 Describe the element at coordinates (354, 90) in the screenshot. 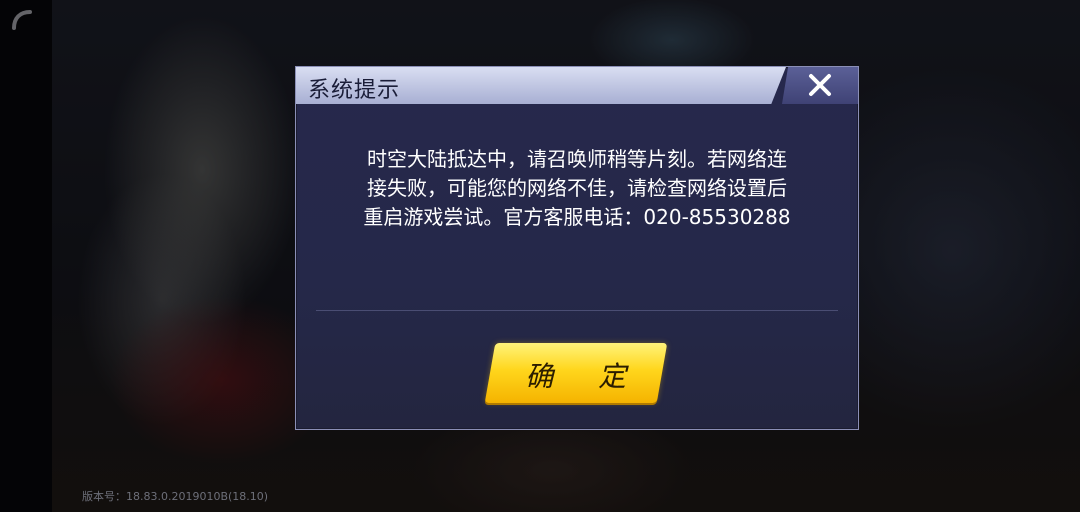

I see `dialog-title: 系统提示` at that location.